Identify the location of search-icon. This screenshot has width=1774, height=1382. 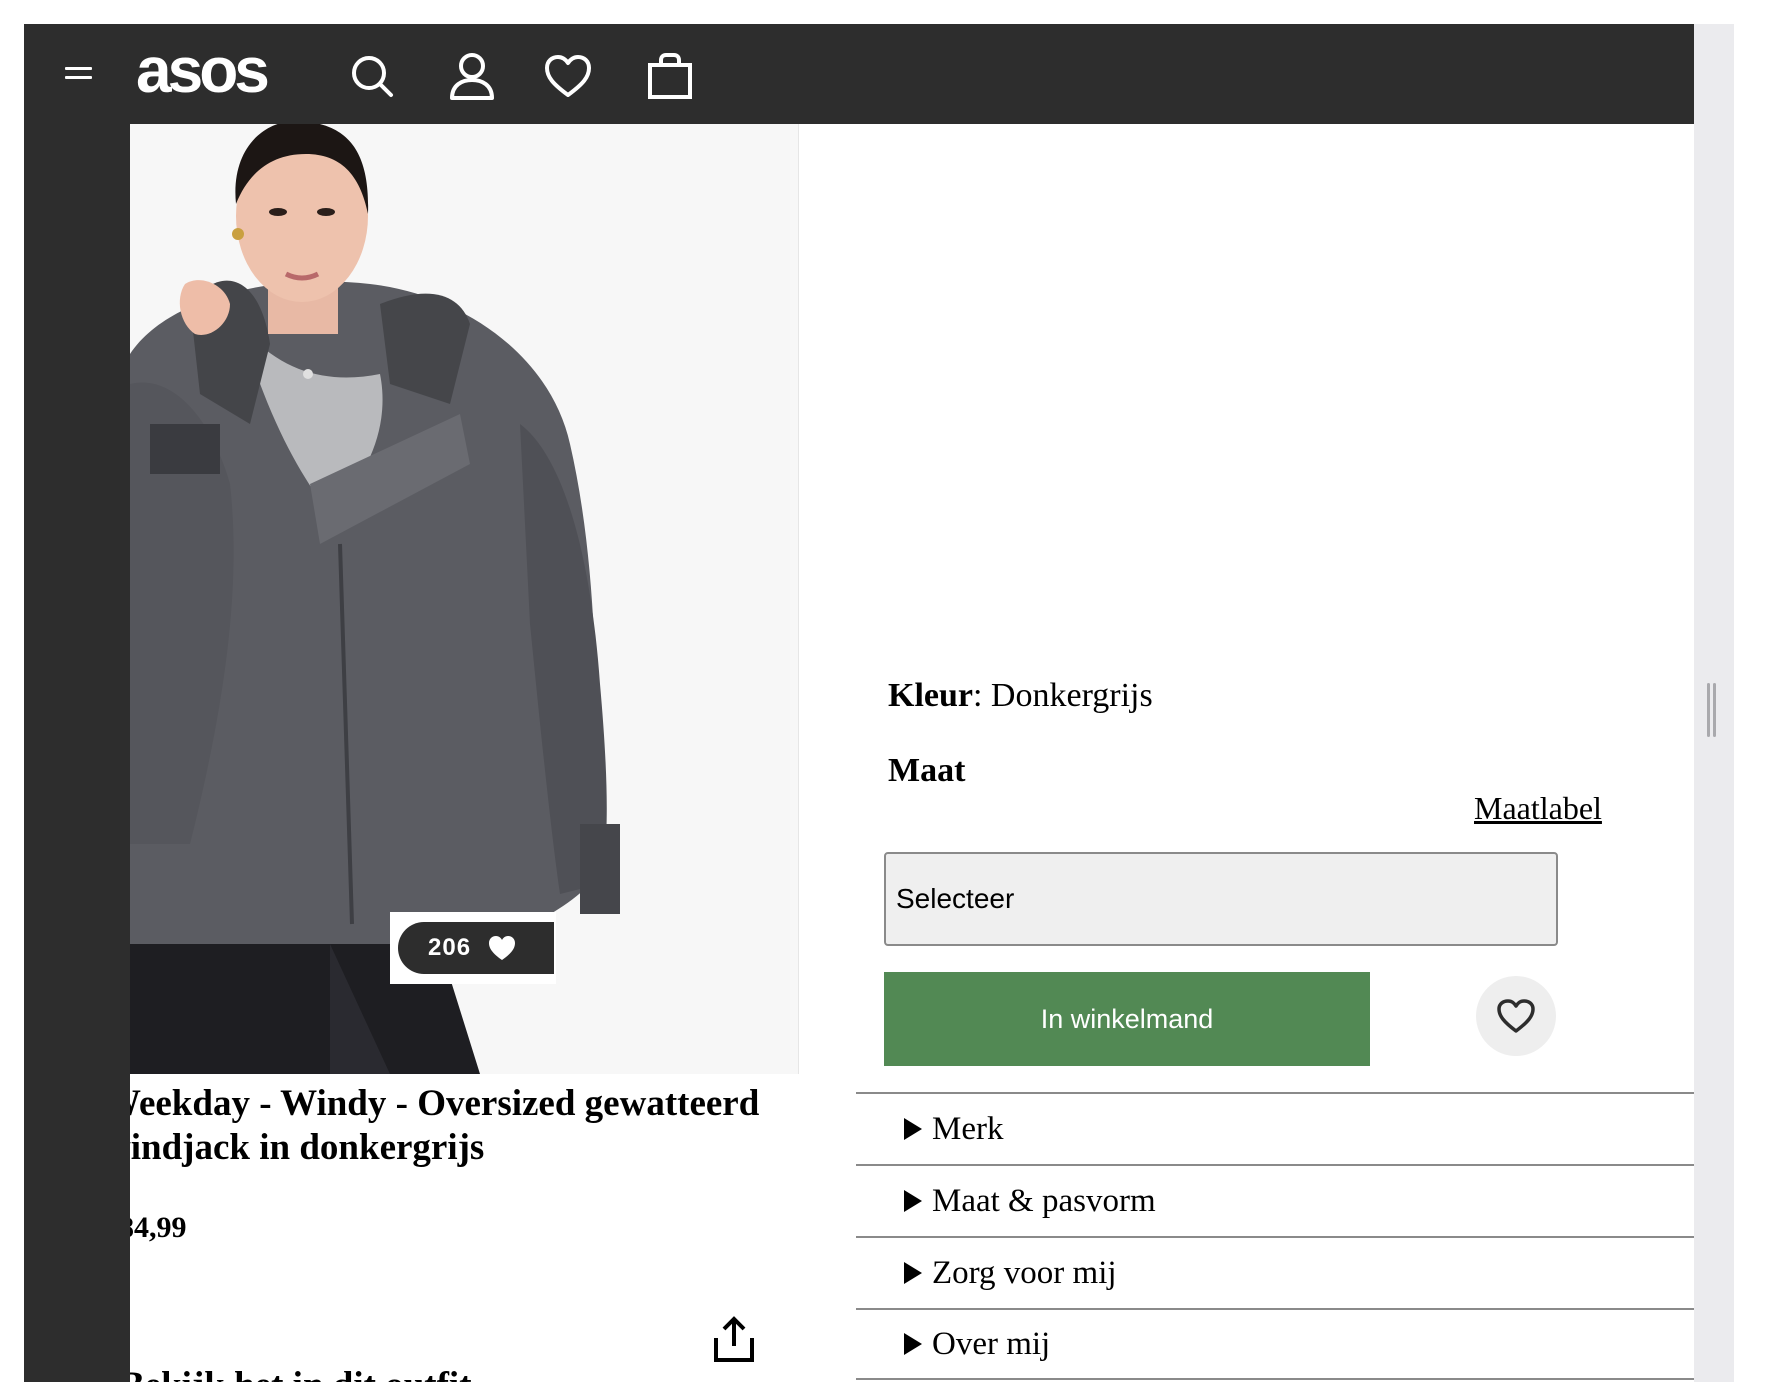
(372, 76).